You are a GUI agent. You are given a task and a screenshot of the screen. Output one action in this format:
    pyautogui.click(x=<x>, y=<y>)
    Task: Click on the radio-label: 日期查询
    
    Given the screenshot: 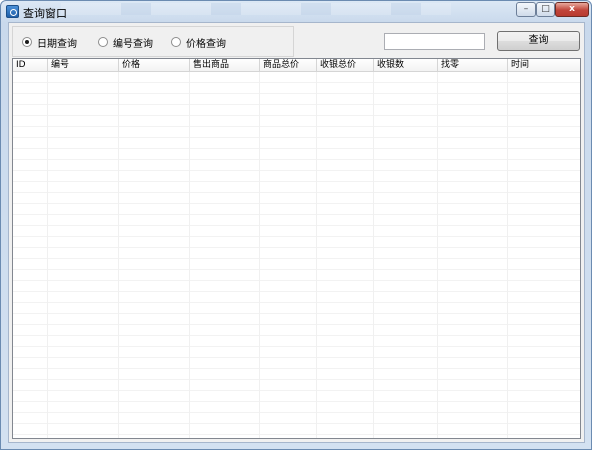 What is the action you would take?
    pyautogui.click(x=57, y=44)
    